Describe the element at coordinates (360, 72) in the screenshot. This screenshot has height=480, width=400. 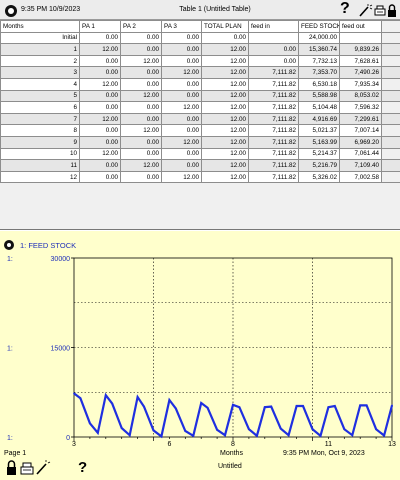
I see `cell-feed-out: 7,490.26` at that location.